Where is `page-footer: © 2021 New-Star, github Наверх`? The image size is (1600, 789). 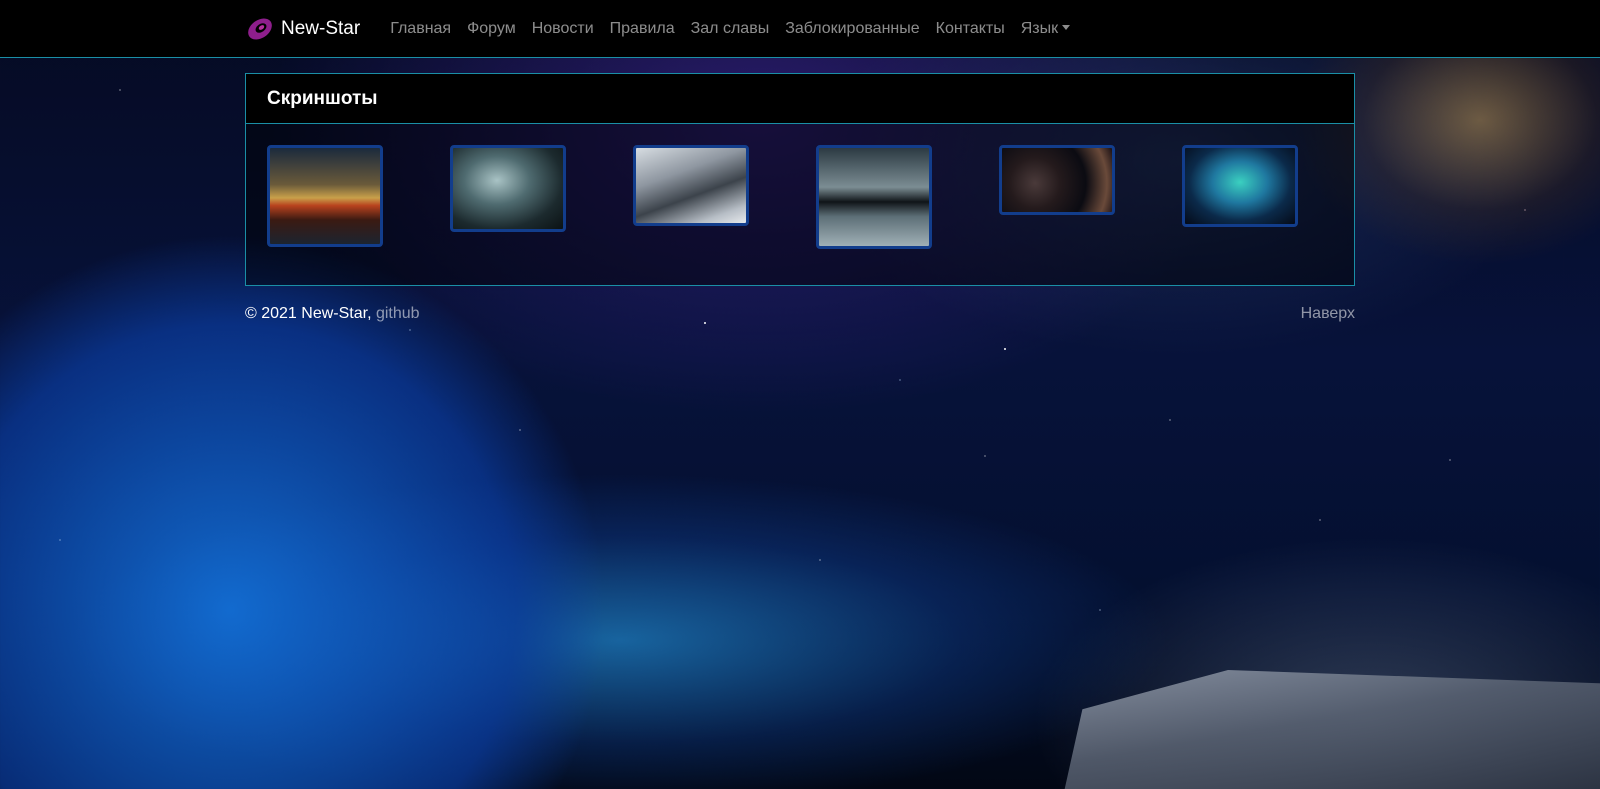
page-footer: © 2021 New-Star, github Наверх is located at coordinates (800, 314).